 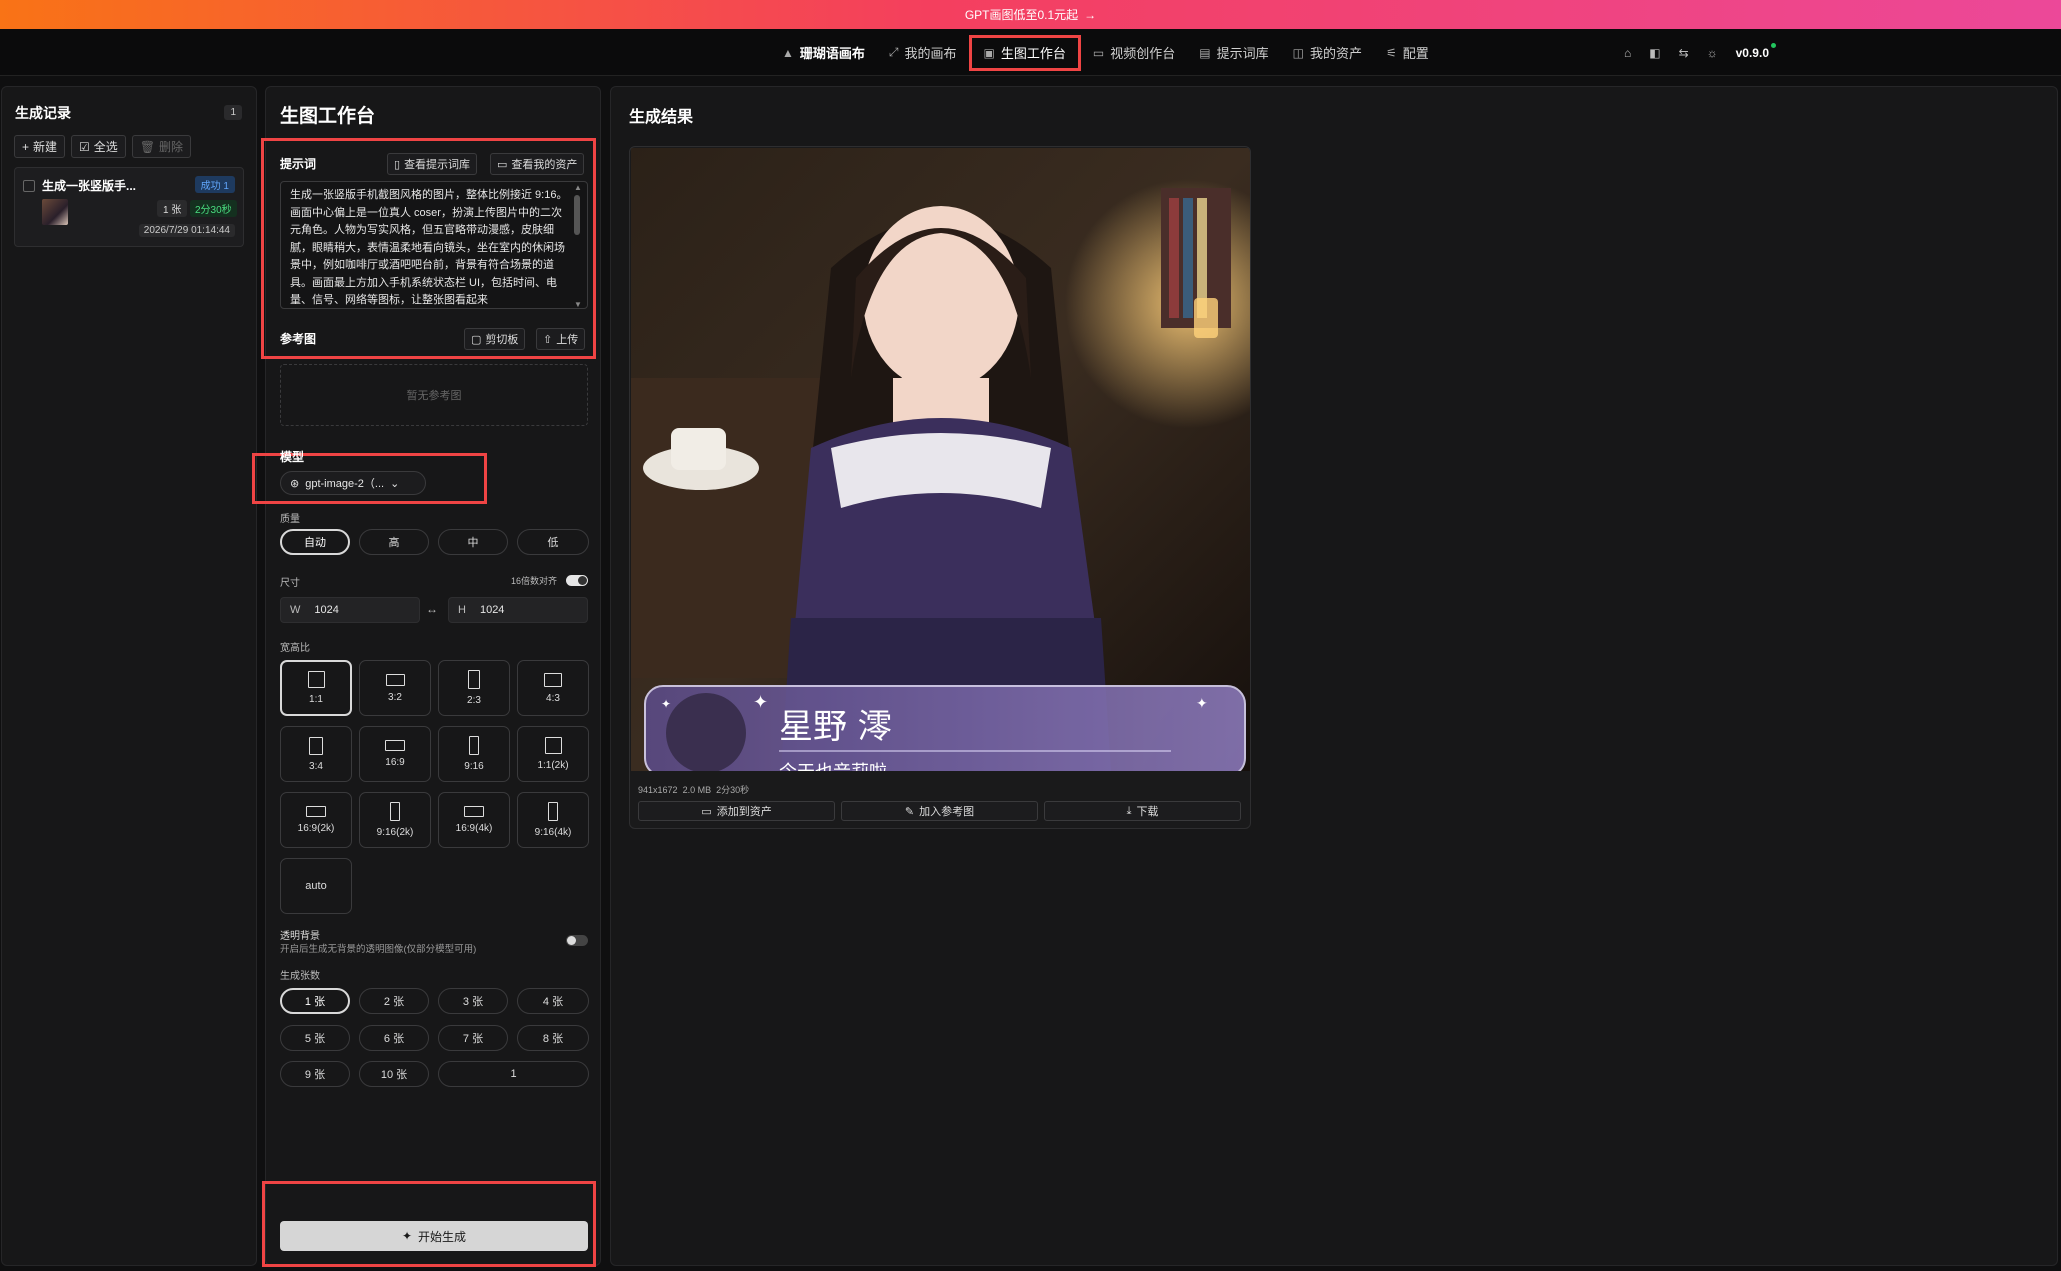 I want to click on nav-my-canvas: ⤢ 我的画布, so click(x=923, y=53).